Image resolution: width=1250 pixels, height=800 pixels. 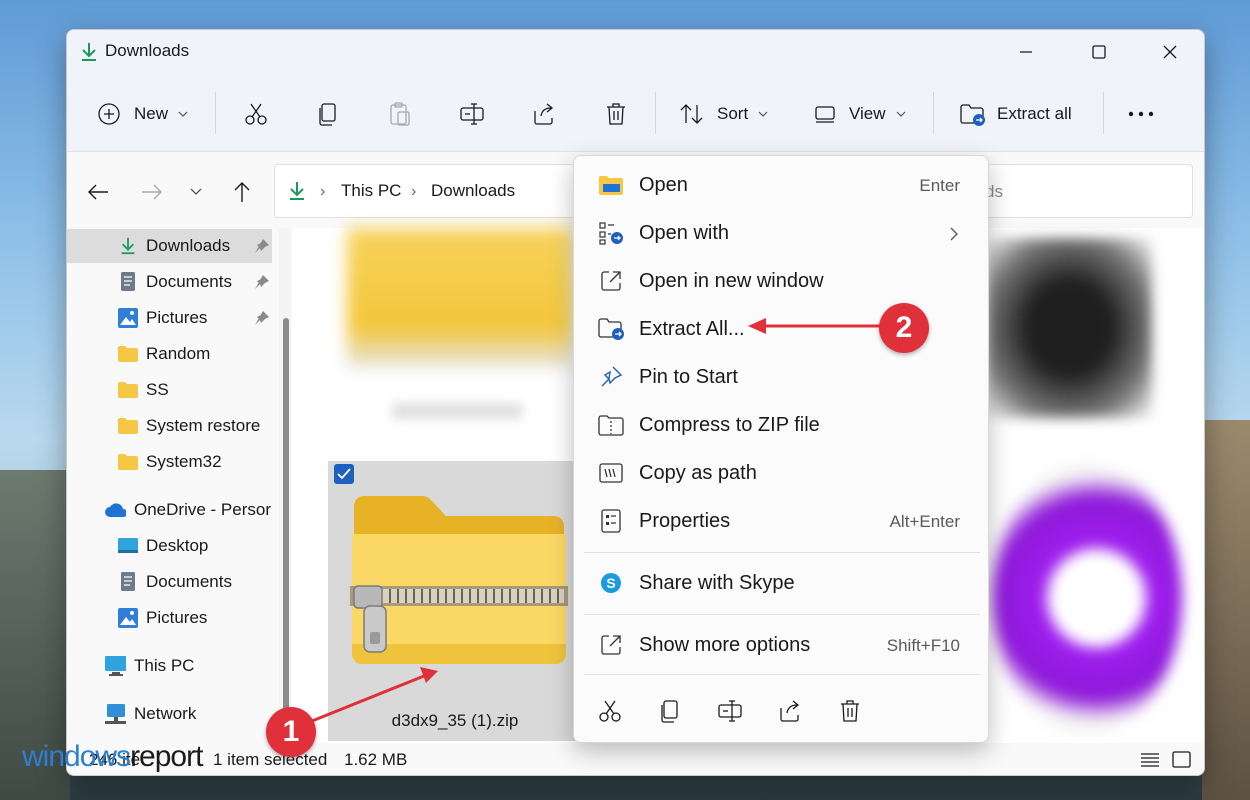 What do you see at coordinates (781, 233) in the screenshot?
I see `menu-item-open-with: Open with` at bounding box center [781, 233].